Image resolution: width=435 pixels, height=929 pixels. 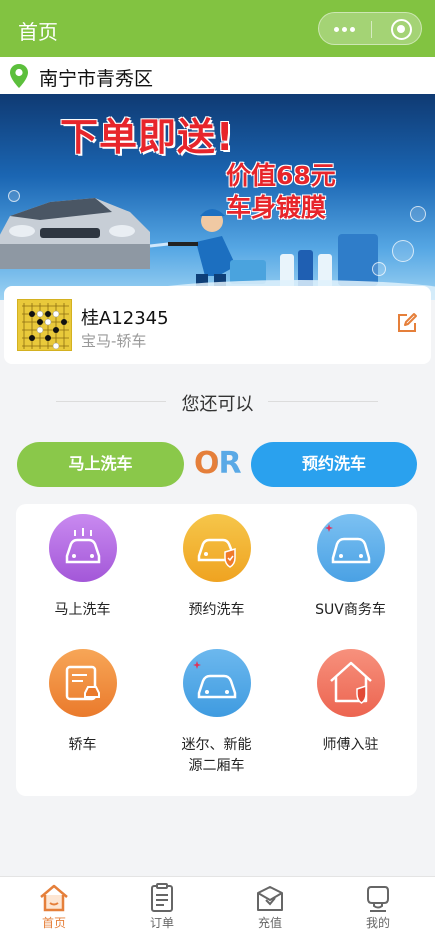 What do you see at coordinates (217, 325) in the screenshot?
I see `current-car-card: 桂A12345 宝马-轿车` at bounding box center [217, 325].